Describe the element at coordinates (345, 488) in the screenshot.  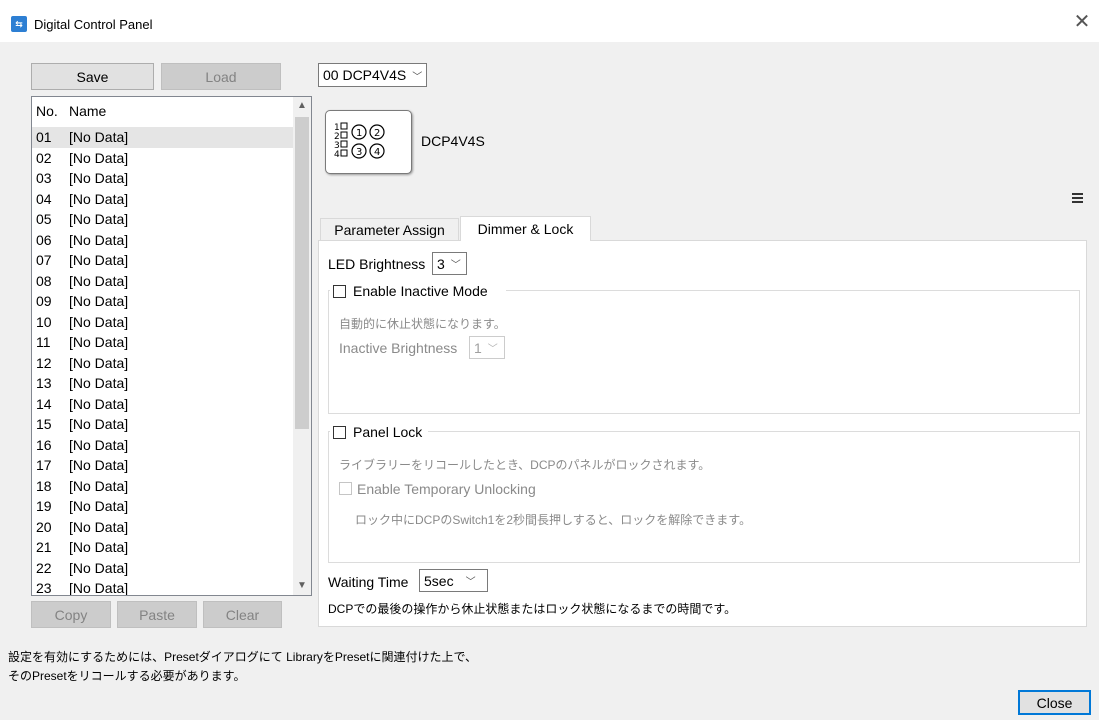
I see `temporary-unlocking-checkbox` at that location.